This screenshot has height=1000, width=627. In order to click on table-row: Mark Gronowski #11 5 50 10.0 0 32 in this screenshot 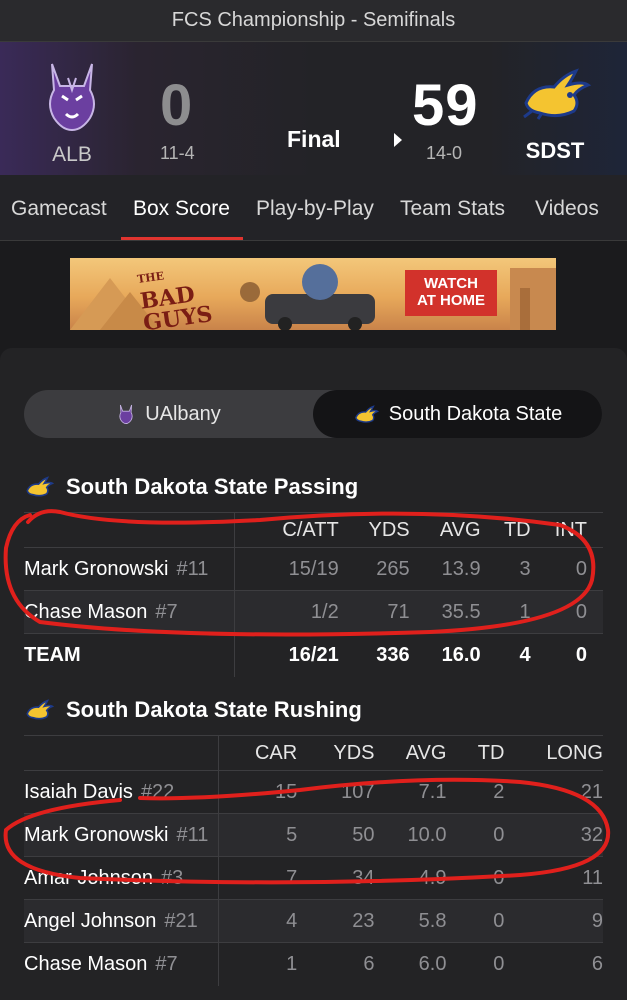, I will do `click(313, 835)`.